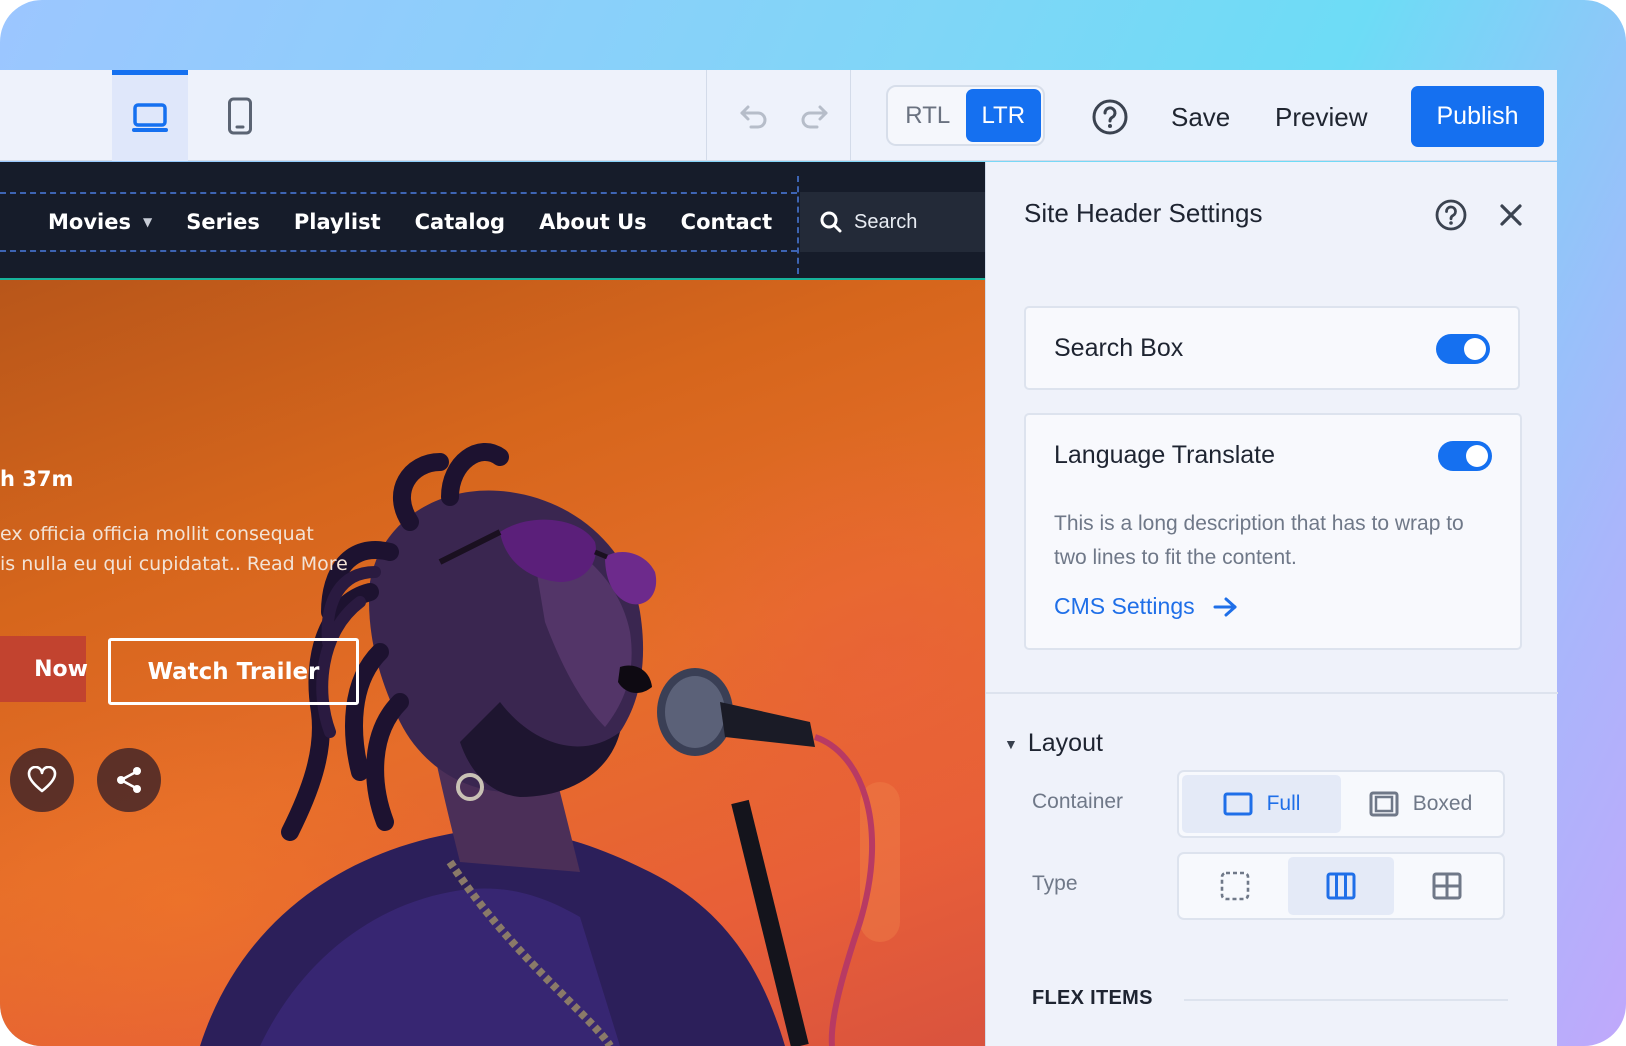 Image resolution: width=1626 pixels, height=1046 pixels. I want to click on nav-item-series: Series, so click(223, 222).